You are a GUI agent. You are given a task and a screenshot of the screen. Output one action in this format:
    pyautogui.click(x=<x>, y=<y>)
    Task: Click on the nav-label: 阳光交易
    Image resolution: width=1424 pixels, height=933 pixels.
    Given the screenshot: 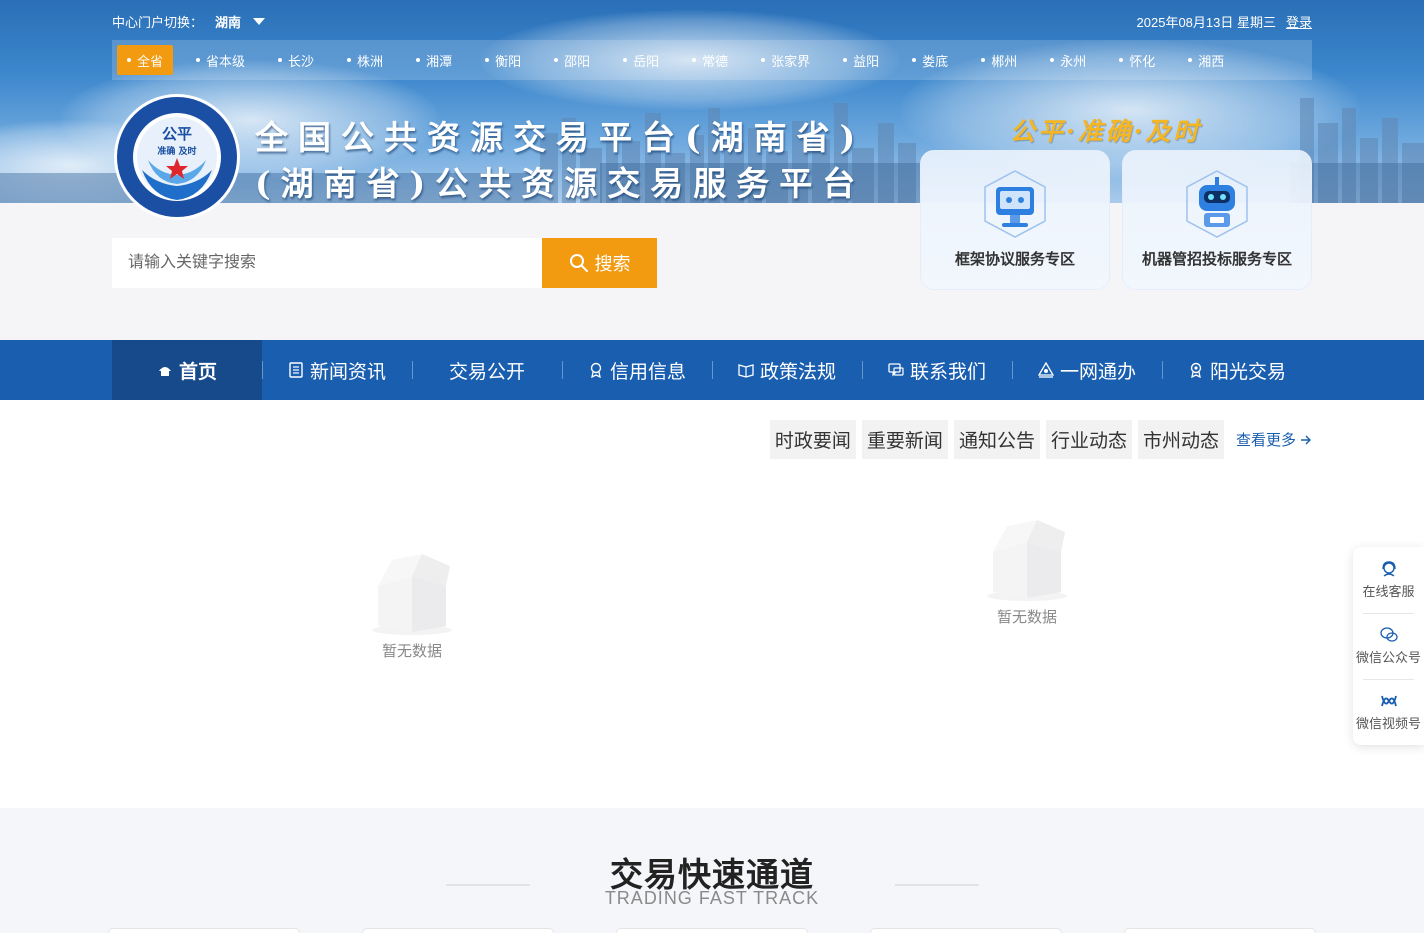 What is the action you would take?
    pyautogui.click(x=1247, y=372)
    